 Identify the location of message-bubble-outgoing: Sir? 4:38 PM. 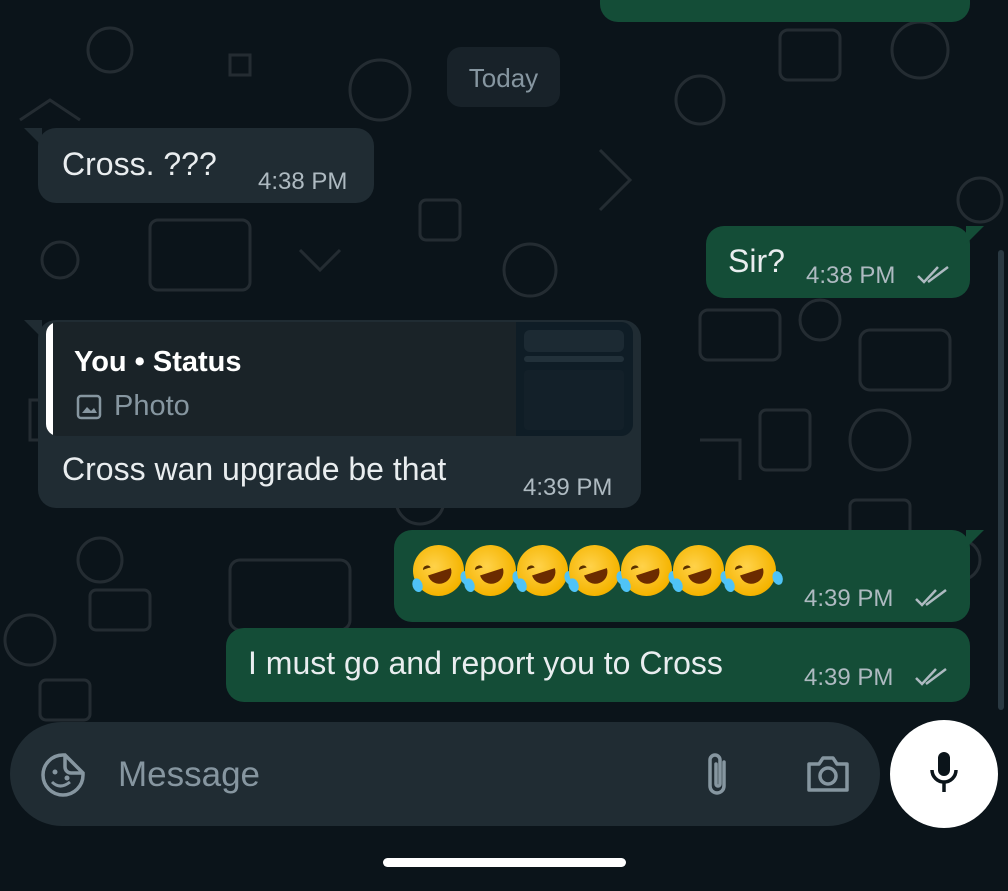
(838, 262).